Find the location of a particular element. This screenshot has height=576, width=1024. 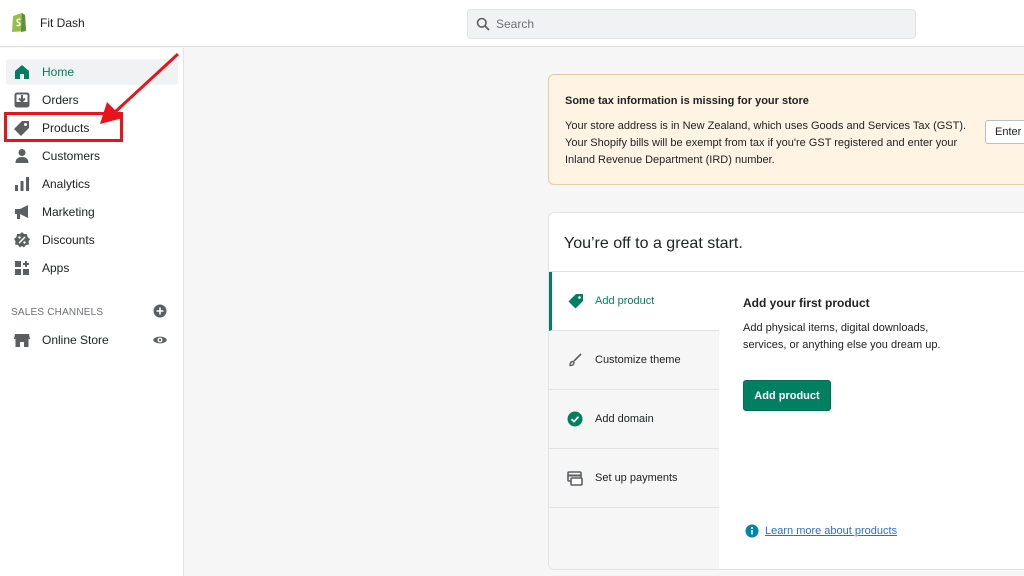

sidebar-item-discounts: Discounts is located at coordinates (92, 240).